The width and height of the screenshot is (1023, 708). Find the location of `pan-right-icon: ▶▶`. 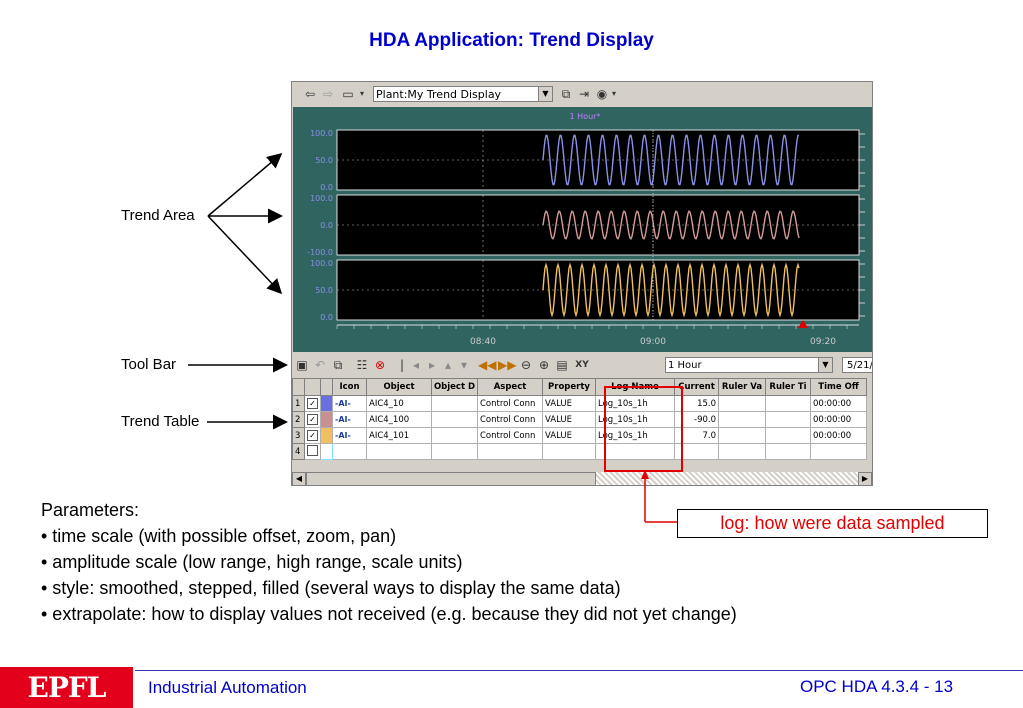

pan-right-icon: ▶▶ is located at coordinates (507, 365).